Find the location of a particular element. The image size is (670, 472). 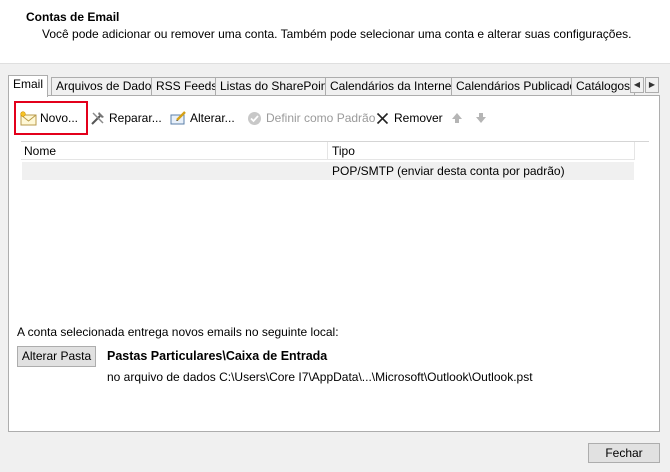

tab-scroll-left-button: ◀ is located at coordinates (637, 85).